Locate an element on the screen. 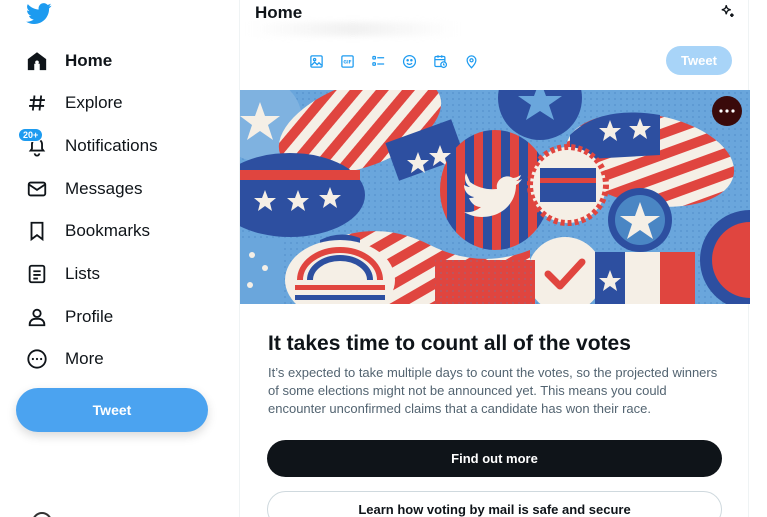  ellipsis-icon is located at coordinates (727, 111).